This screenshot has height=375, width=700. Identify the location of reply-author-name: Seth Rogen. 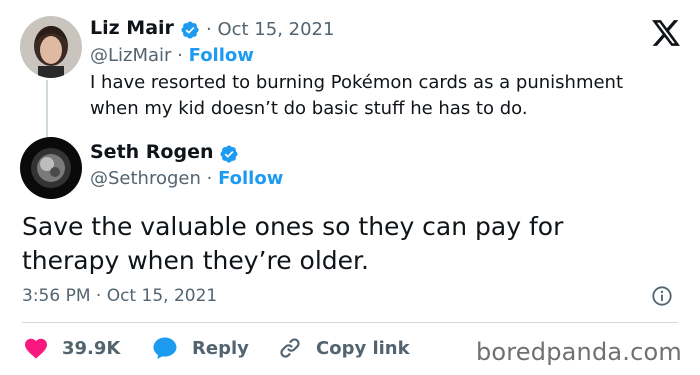
(152, 152).